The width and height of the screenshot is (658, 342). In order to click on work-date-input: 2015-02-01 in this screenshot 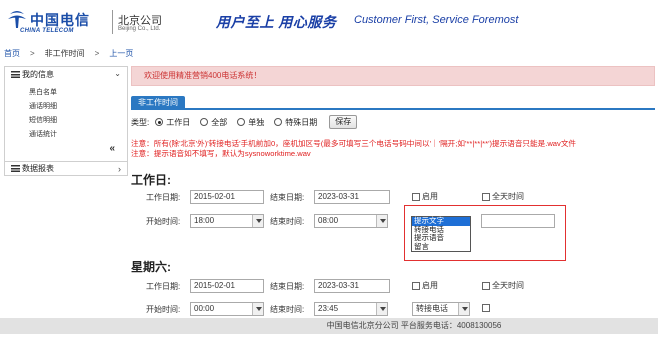, I will do `click(227, 197)`.